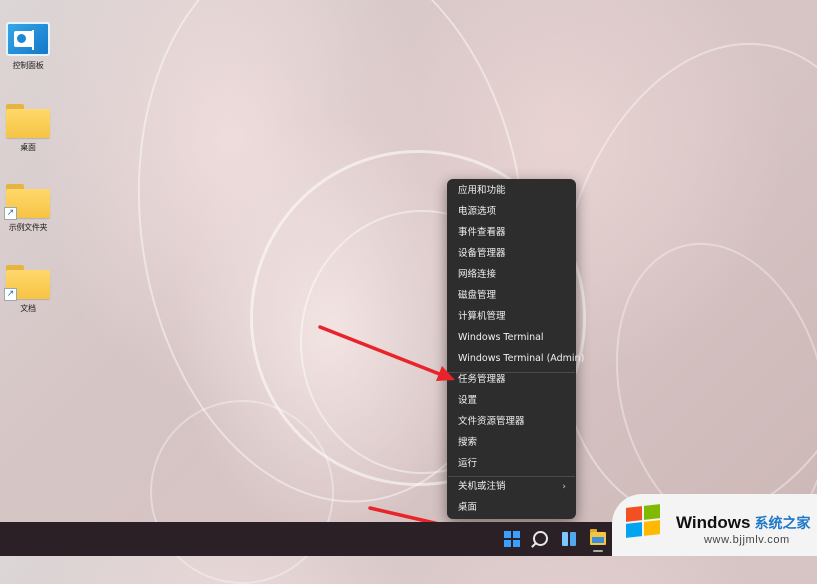 Image resolution: width=817 pixels, height=584 pixels. Describe the element at coordinates (28, 121) in the screenshot. I see `folder-icon` at that location.